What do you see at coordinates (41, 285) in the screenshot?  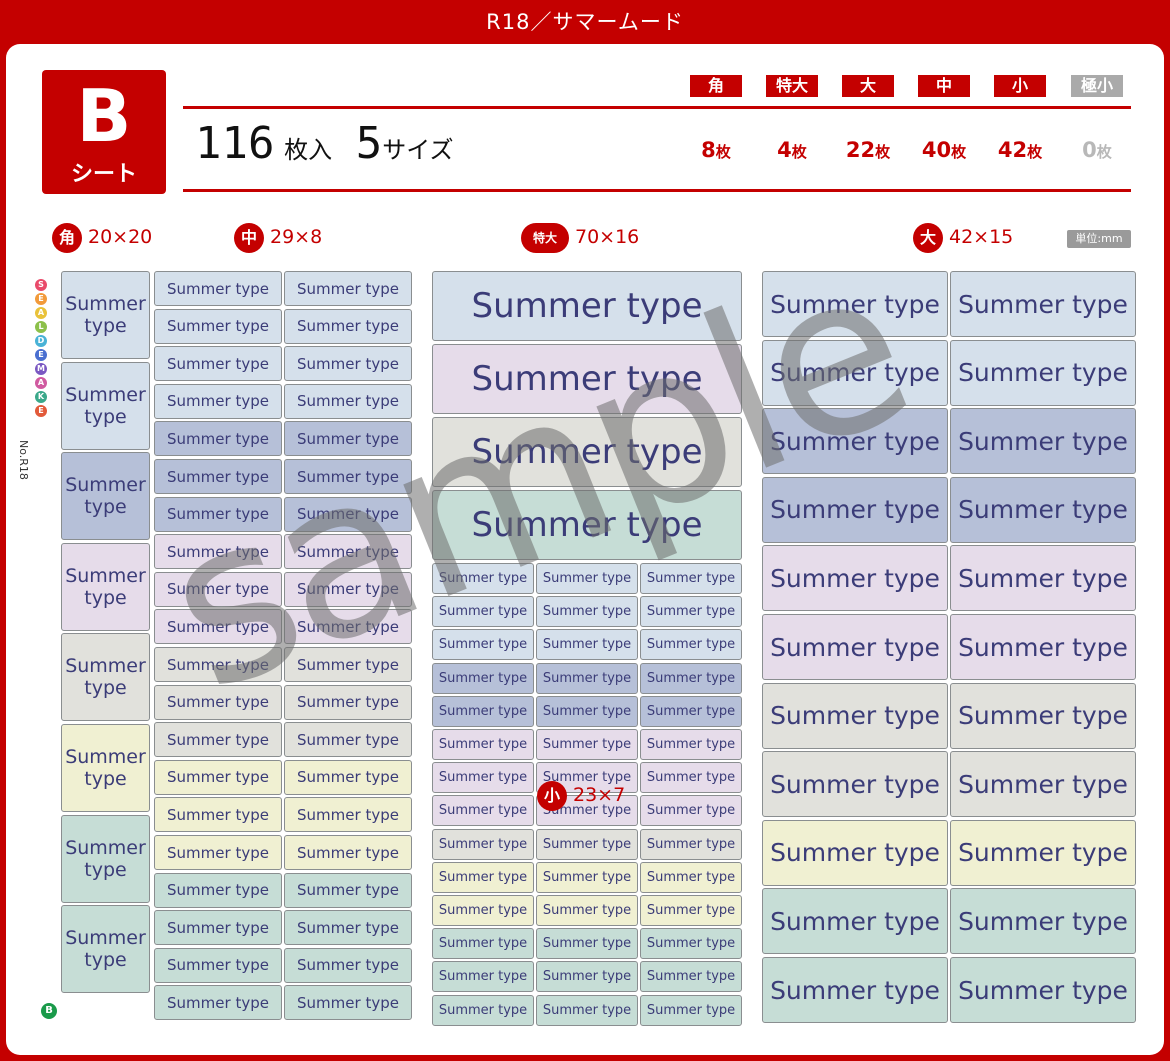 I see `logo-letter: S` at bounding box center [41, 285].